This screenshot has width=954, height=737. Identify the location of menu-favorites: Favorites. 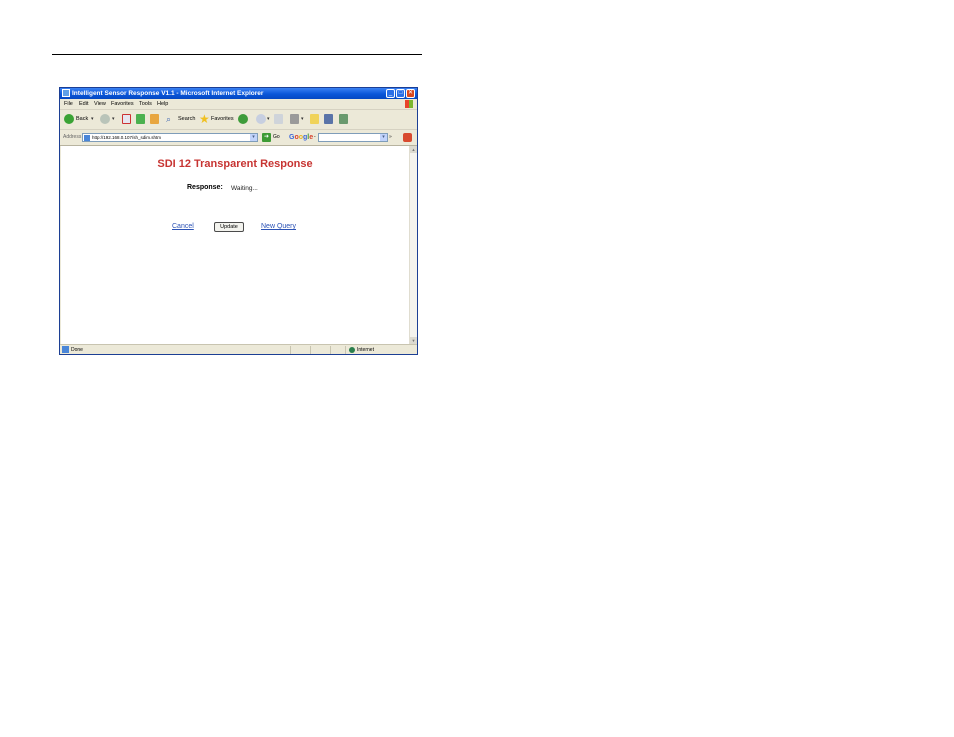
(122, 104).